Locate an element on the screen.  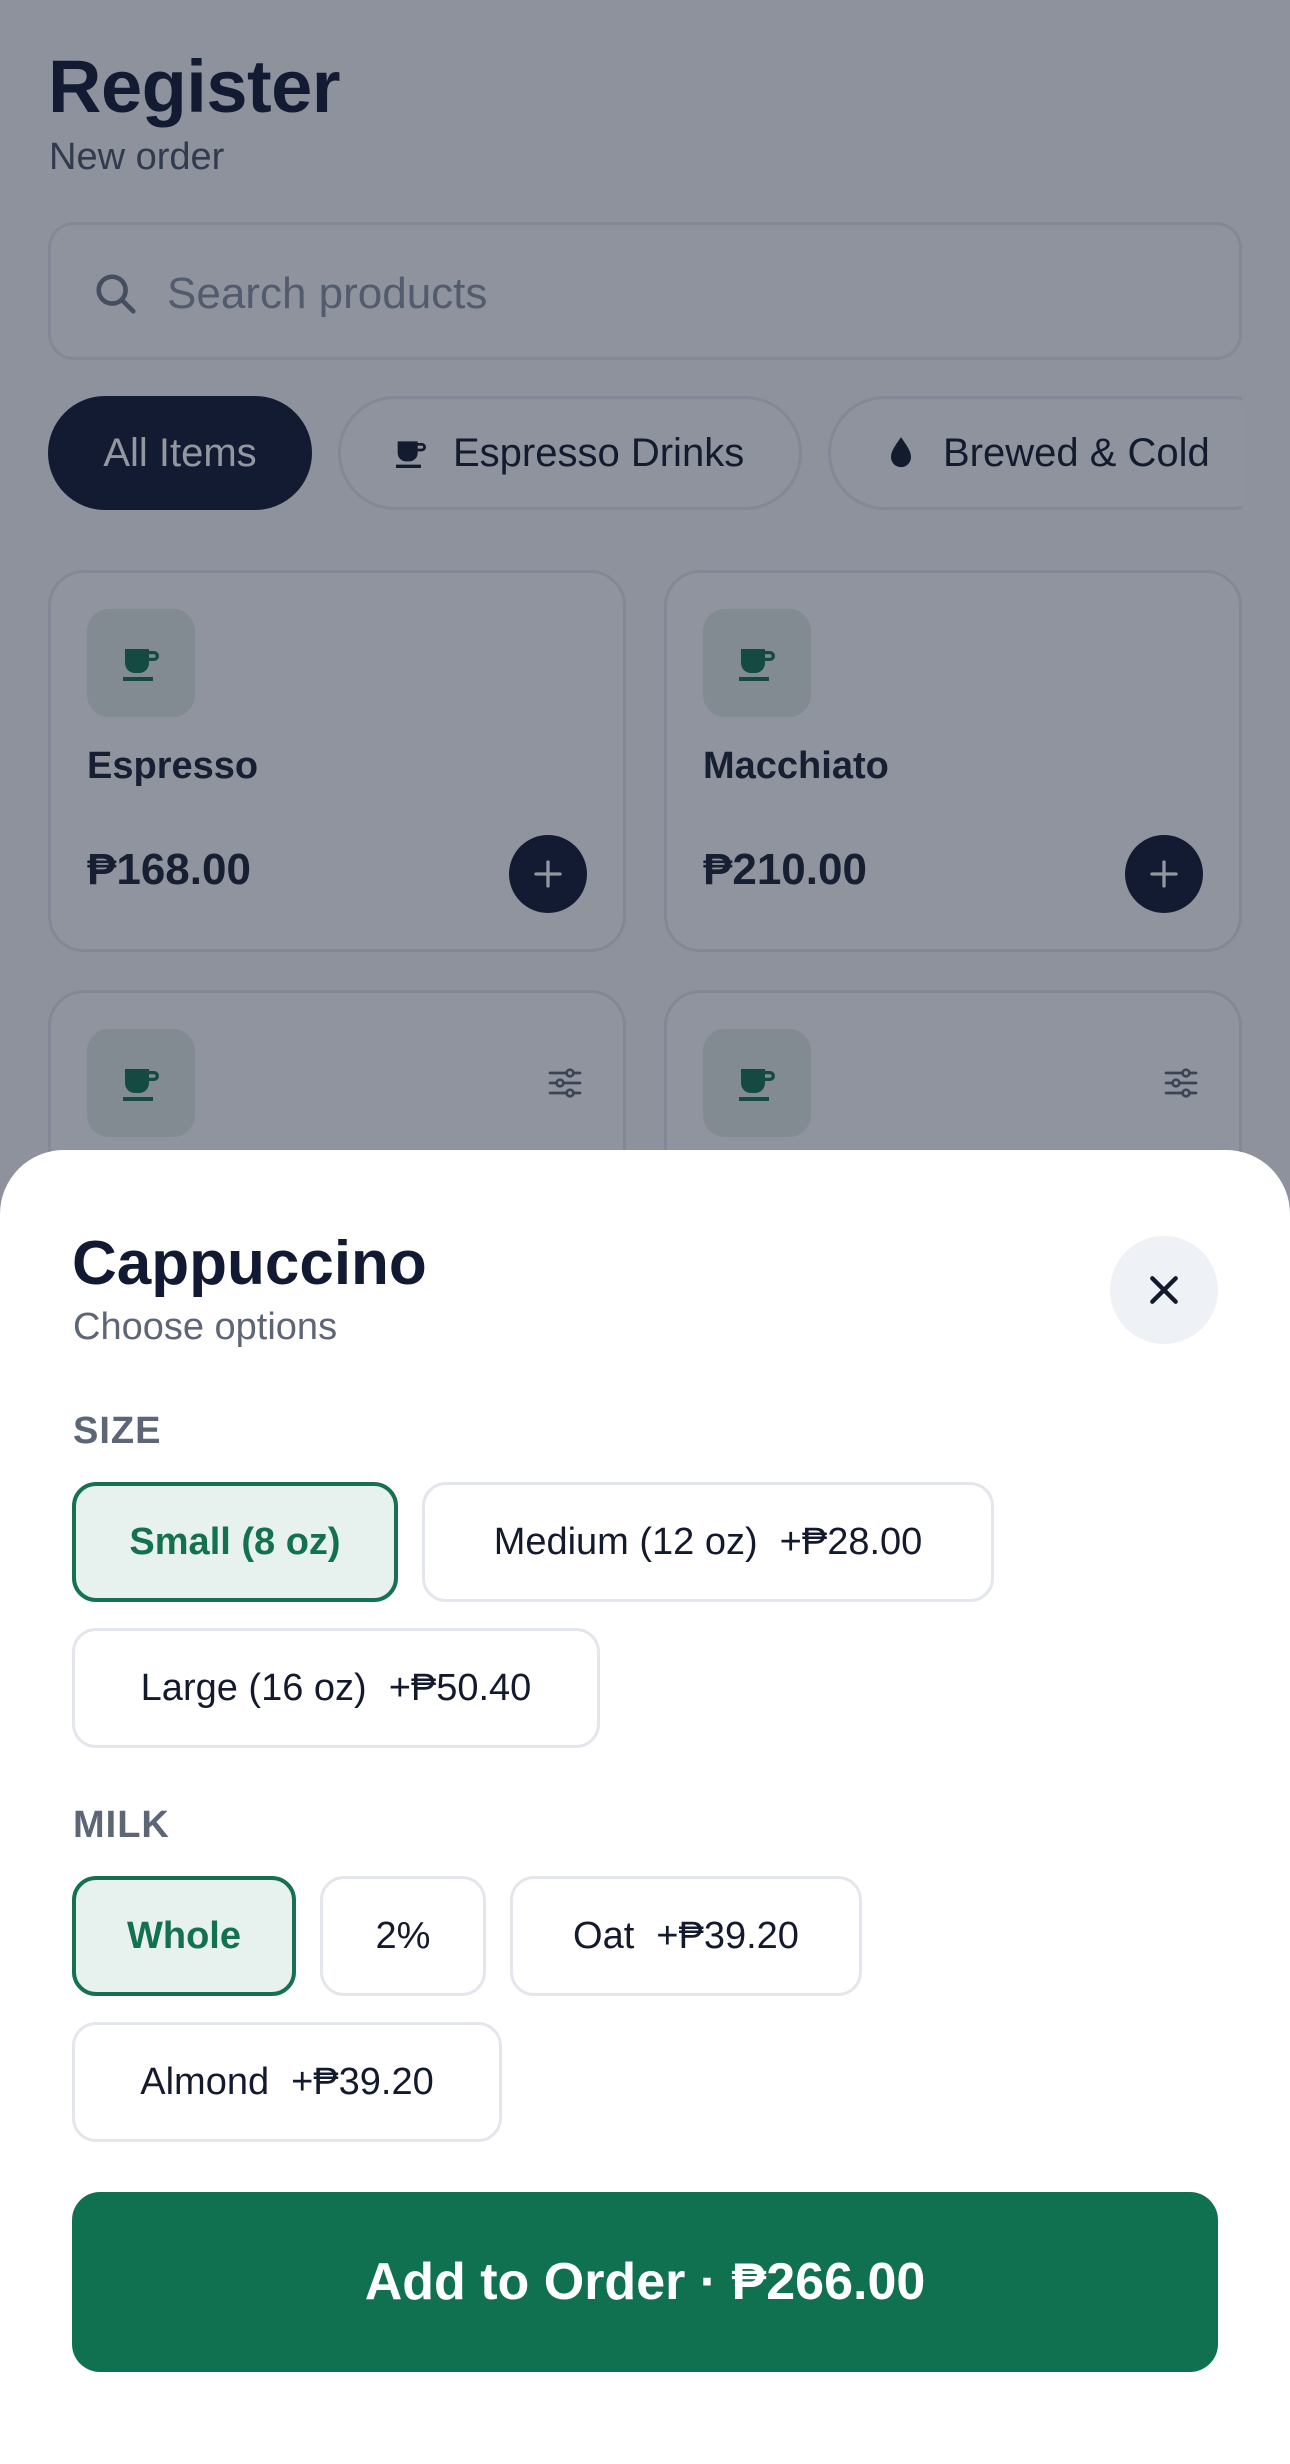
add-to-order-button: Add to Order · ₱266.00 is located at coordinates (645, 2282).